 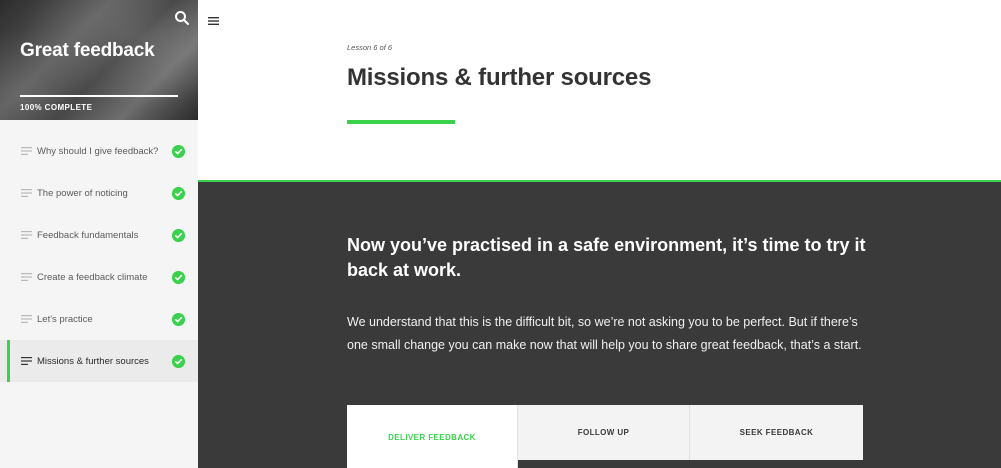 I want to click on sidebar-item-feedback-climate: Create a feedback climate, so click(x=99, y=277).